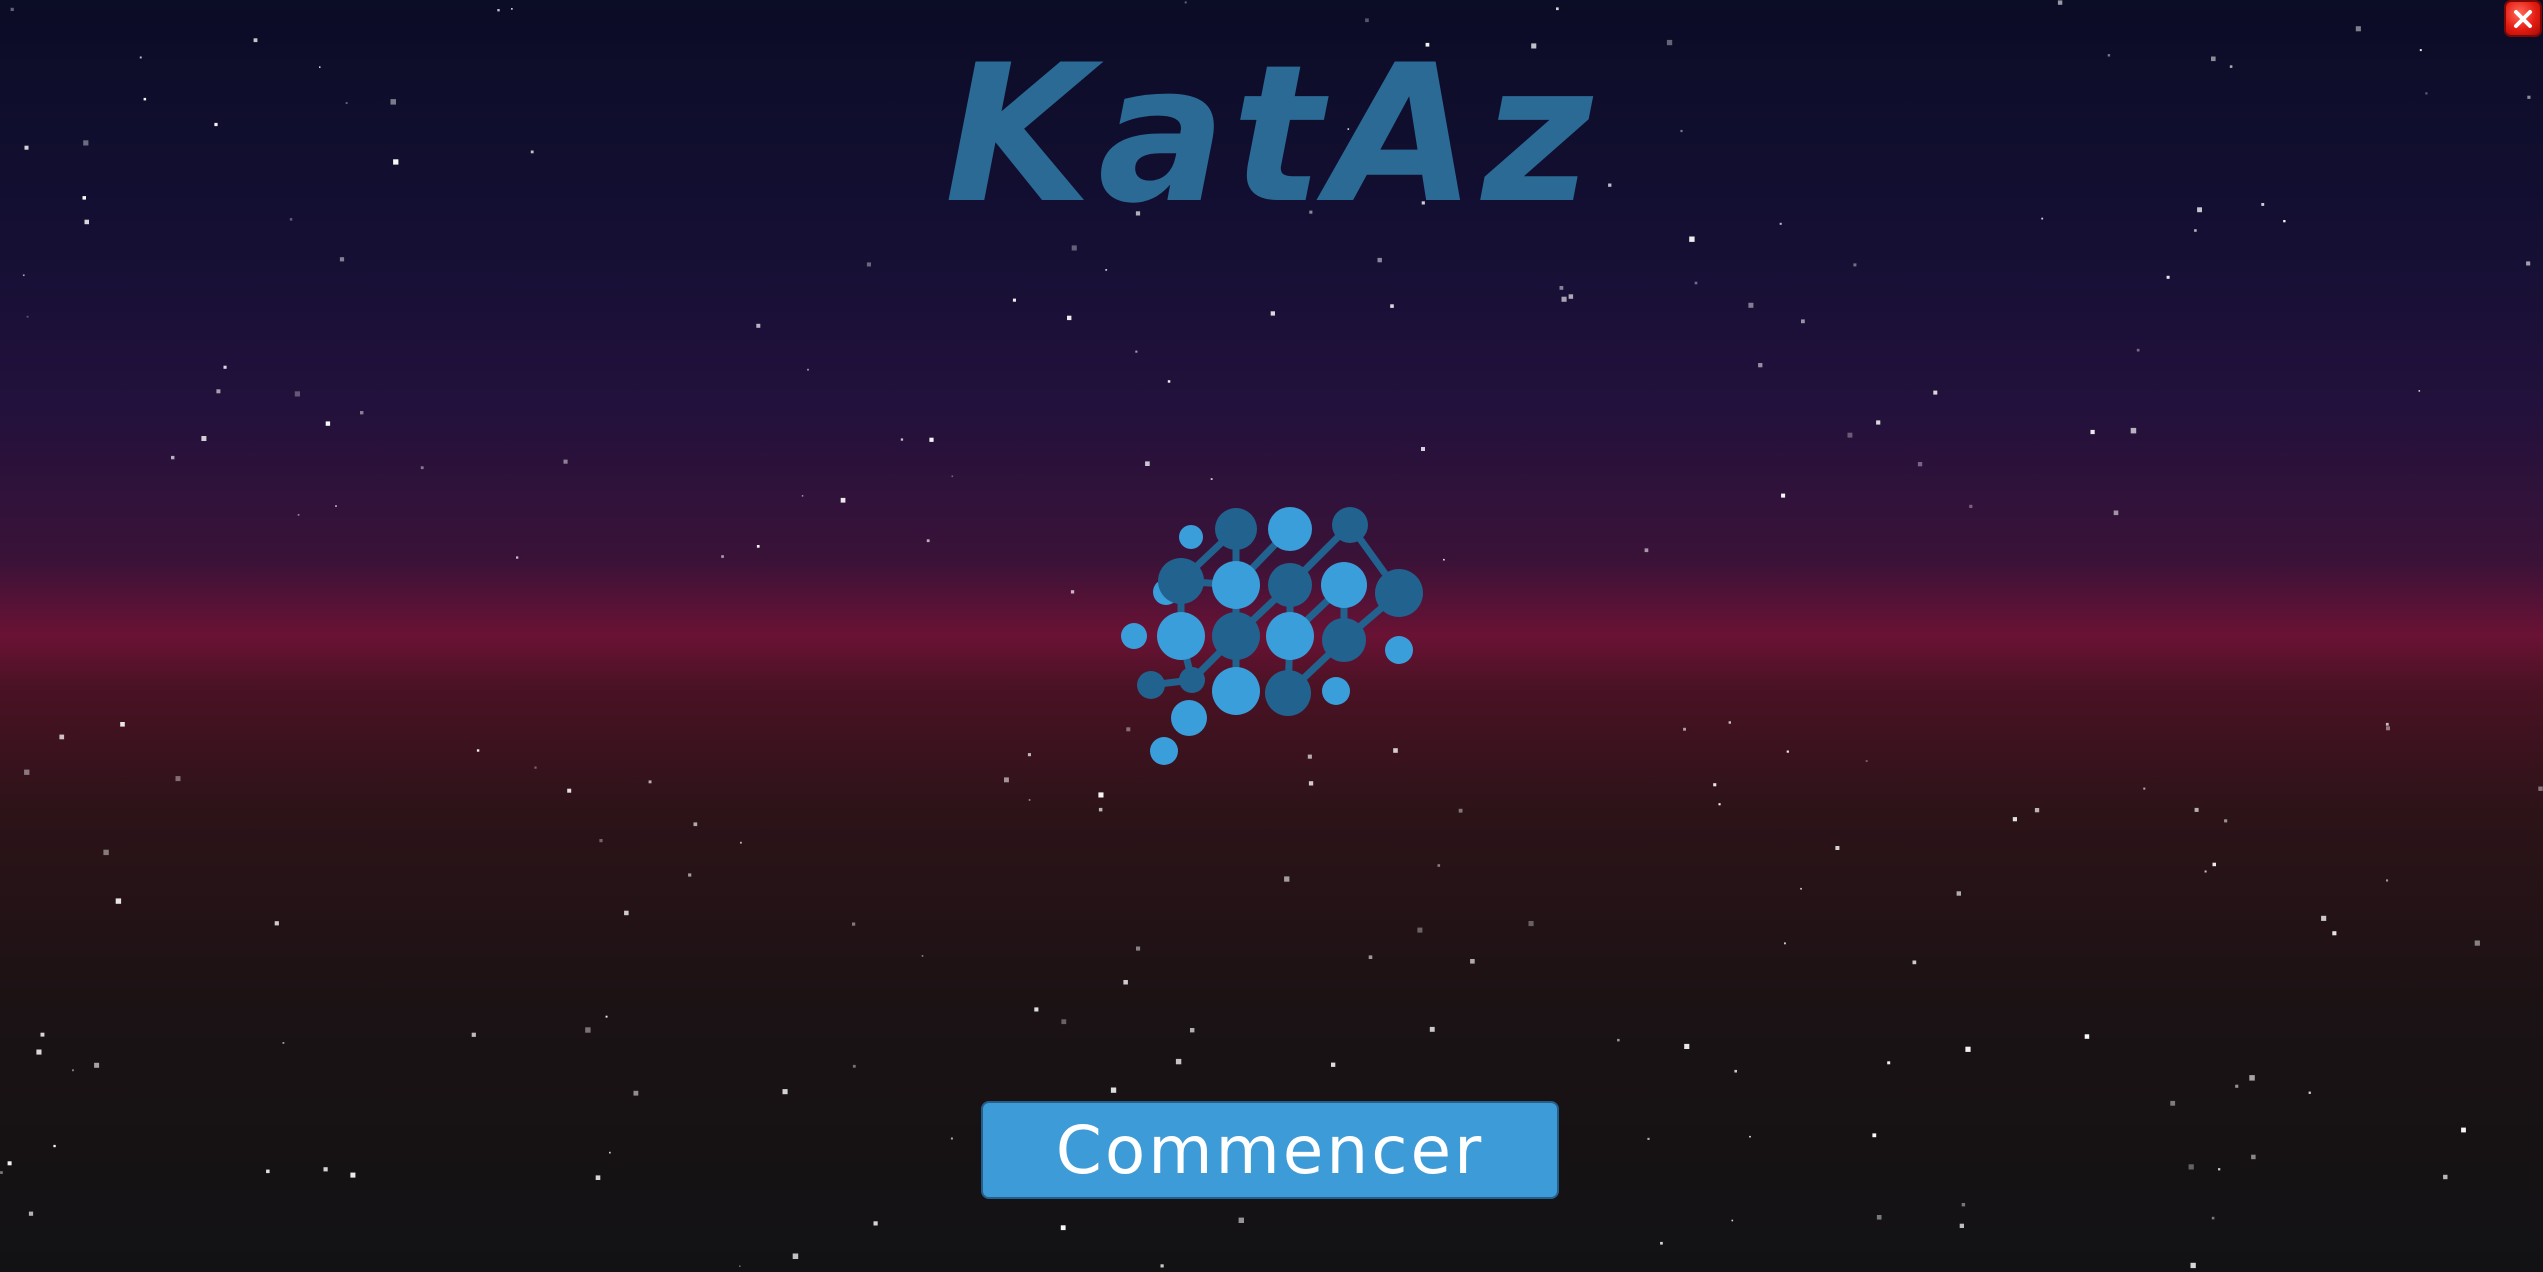 The height and width of the screenshot is (1272, 2543). Describe the element at coordinates (1270, 1150) in the screenshot. I see `start-button: Commencer` at that location.